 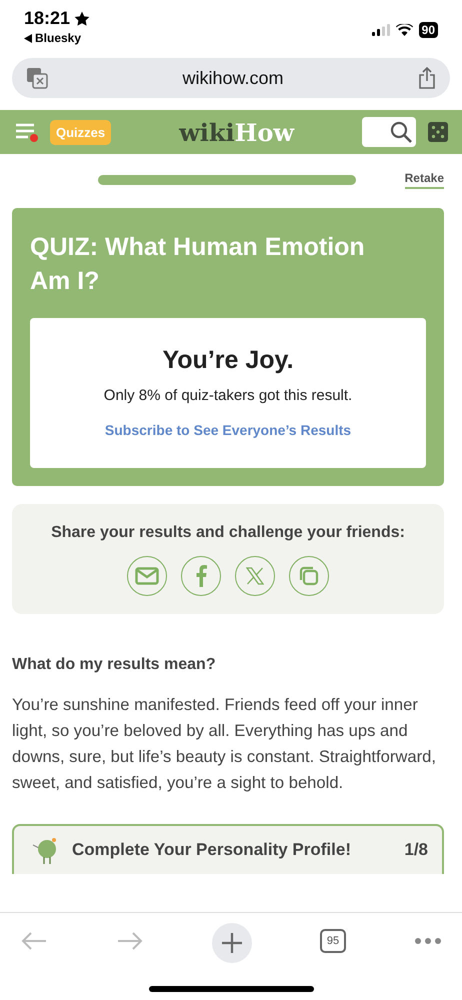 What do you see at coordinates (228, 430) in the screenshot?
I see `subscribe-link: Subscribe to See Everyone’s Results` at bounding box center [228, 430].